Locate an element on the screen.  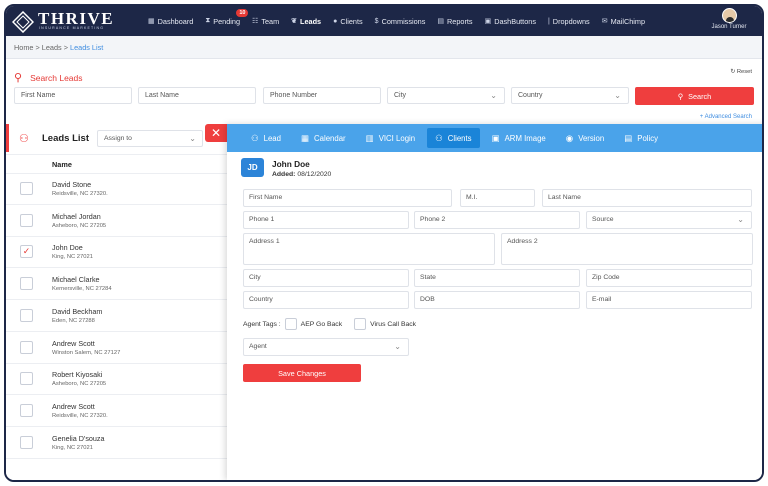
tab-calendar: ▦ Calendar is located at coordinates (323, 138).